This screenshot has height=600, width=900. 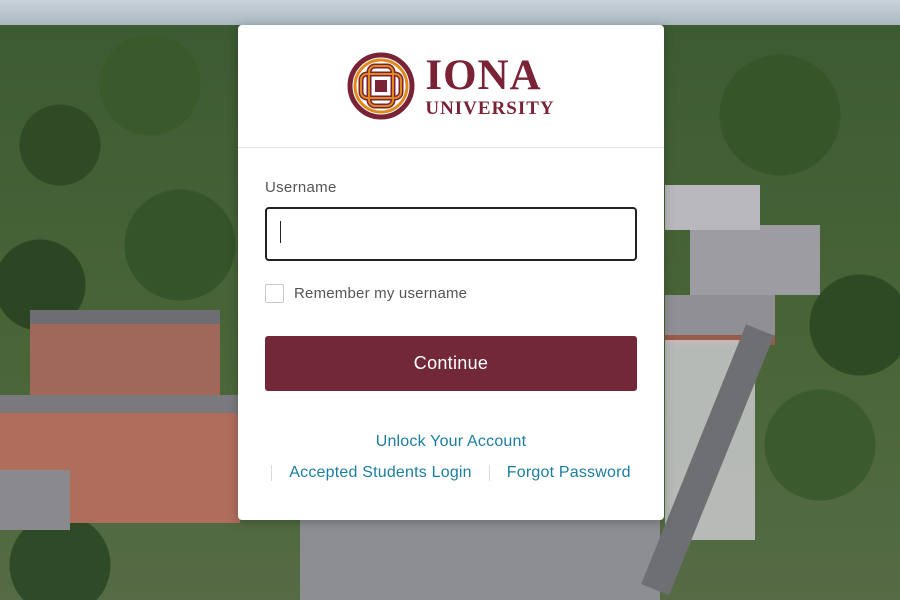 I want to click on celtic-knot-emblem-icon, so click(x=381, y=86).